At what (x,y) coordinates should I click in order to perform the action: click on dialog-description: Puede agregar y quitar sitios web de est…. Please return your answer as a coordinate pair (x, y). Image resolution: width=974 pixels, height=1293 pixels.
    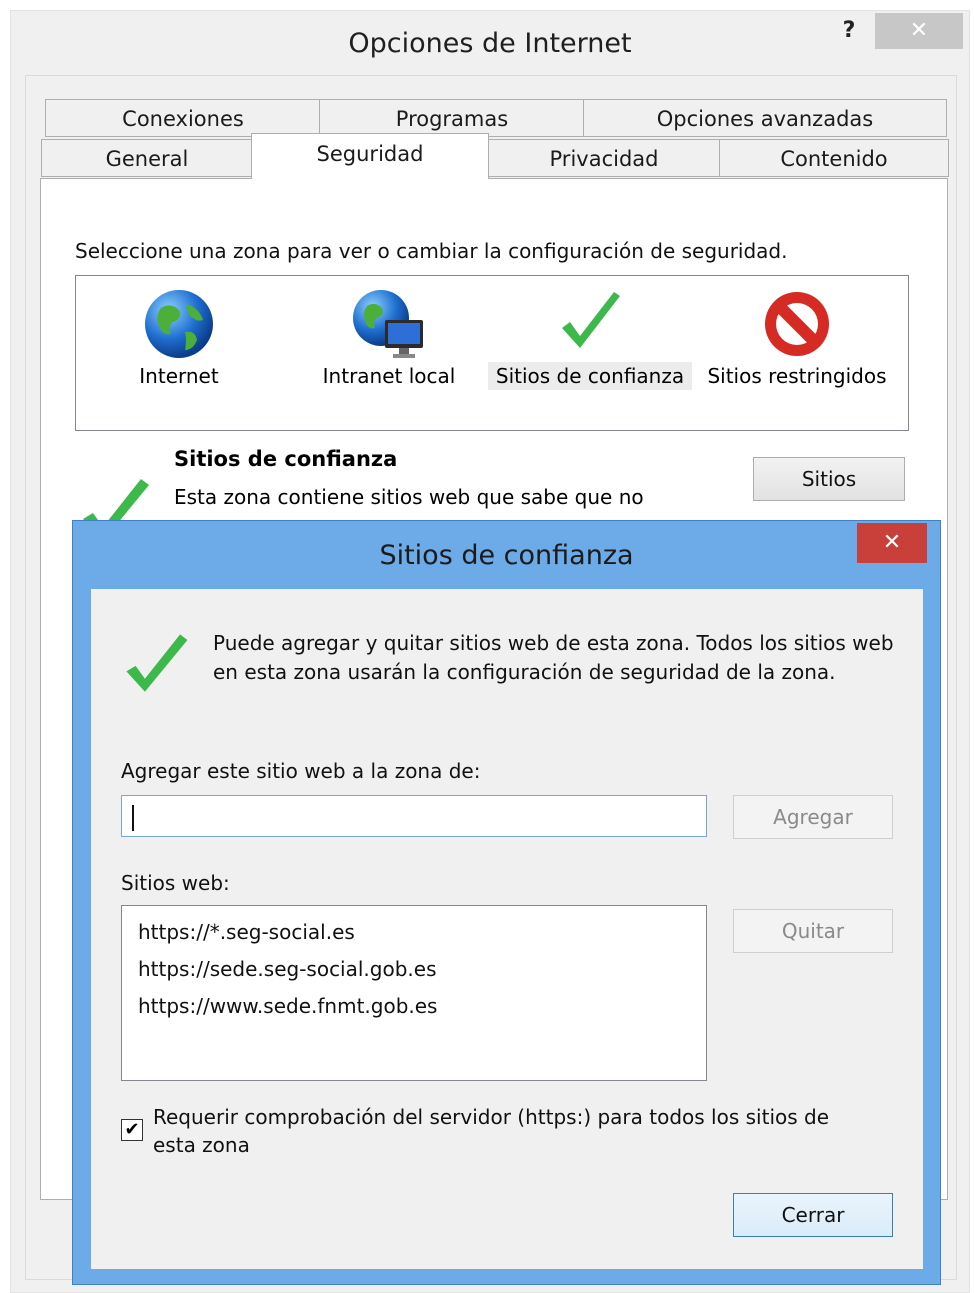
    Looking at the image, I should click on (553, 657).